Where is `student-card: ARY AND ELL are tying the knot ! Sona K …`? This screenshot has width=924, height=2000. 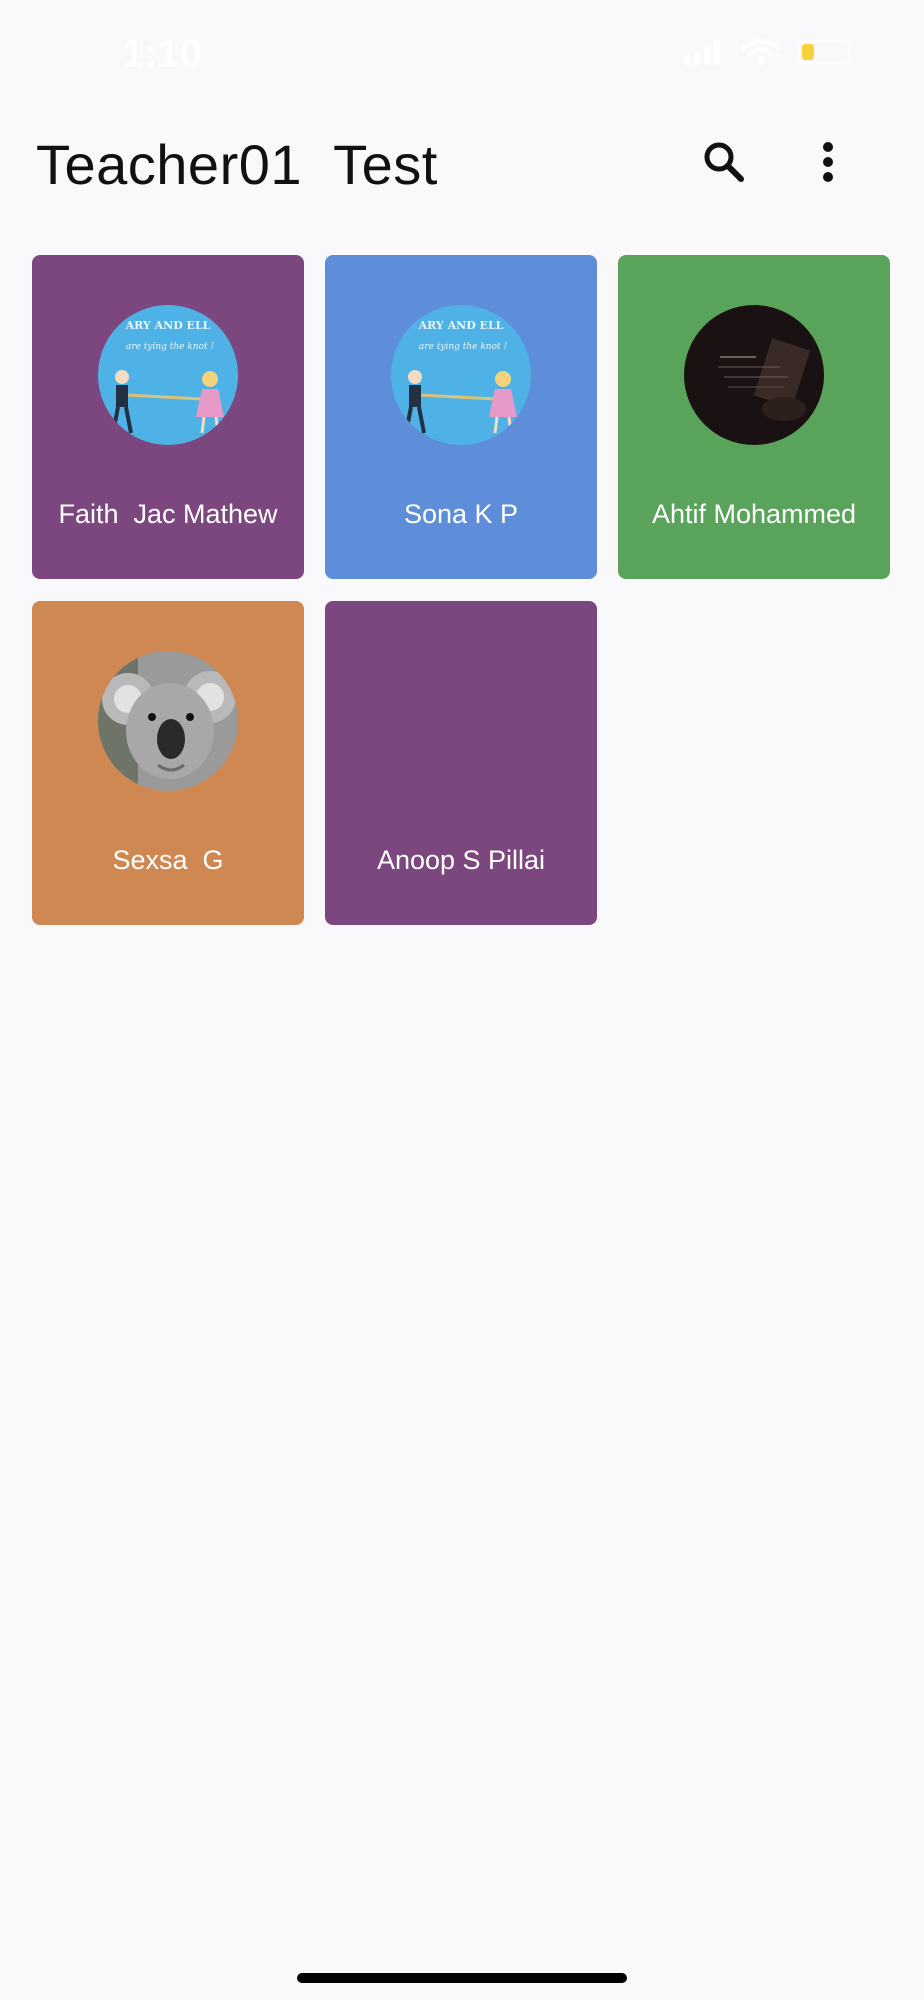 student-card: ARY AND ELL are tying the knot ! Sona K … is located at coordinates (461, 417).